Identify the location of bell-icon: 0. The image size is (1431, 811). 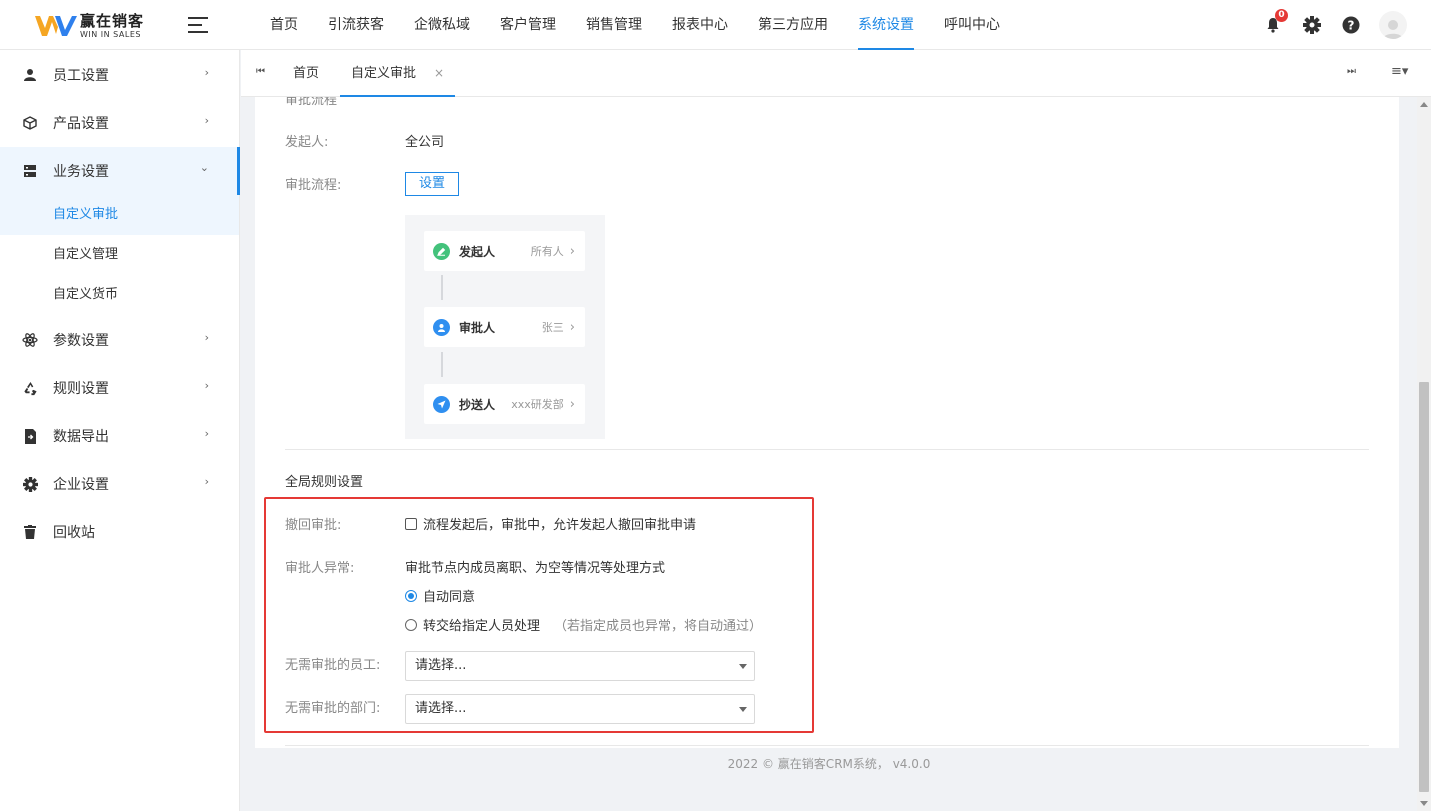
(1275, 22).